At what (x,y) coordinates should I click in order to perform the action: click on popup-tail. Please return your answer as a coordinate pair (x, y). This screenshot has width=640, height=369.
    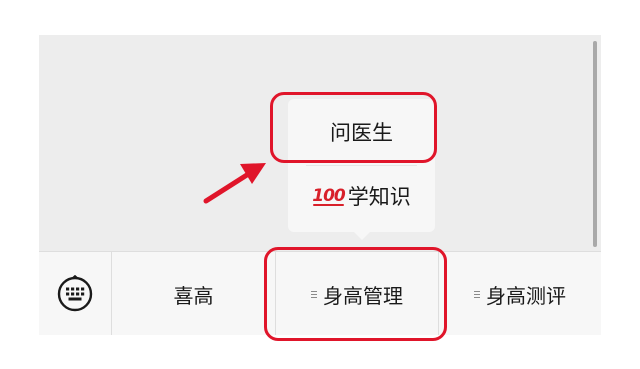
    Looking at the image, I should click on (362, 236).